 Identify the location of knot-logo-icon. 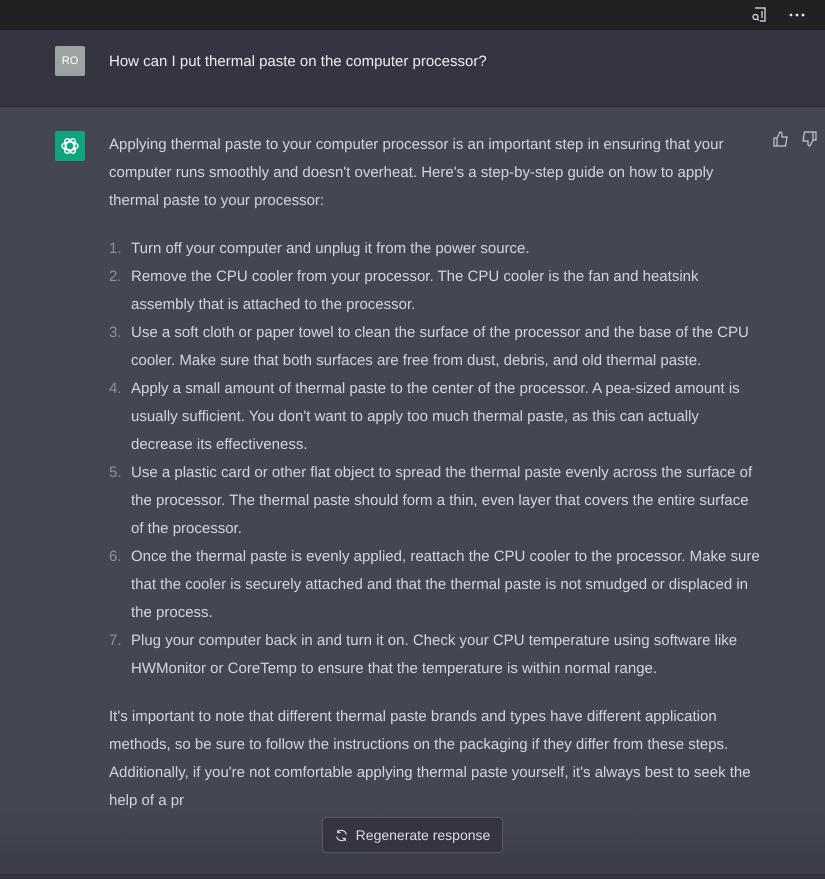
(70, 146).